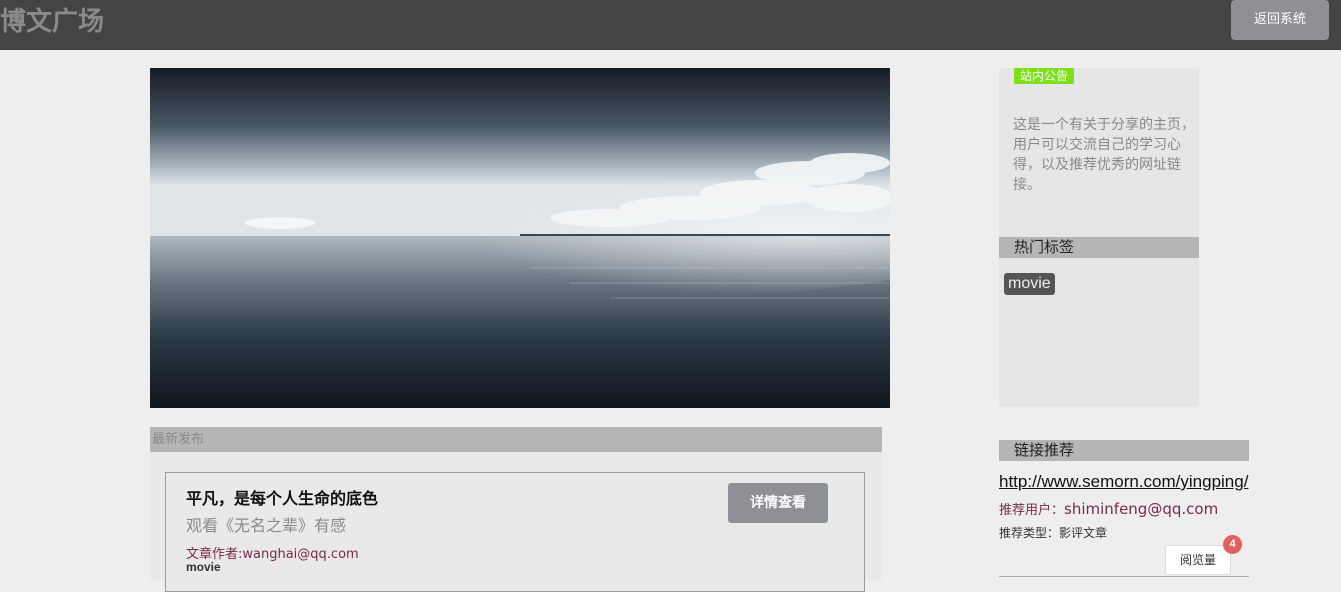  I want to click on article-tag: movie, so click(203, 567).